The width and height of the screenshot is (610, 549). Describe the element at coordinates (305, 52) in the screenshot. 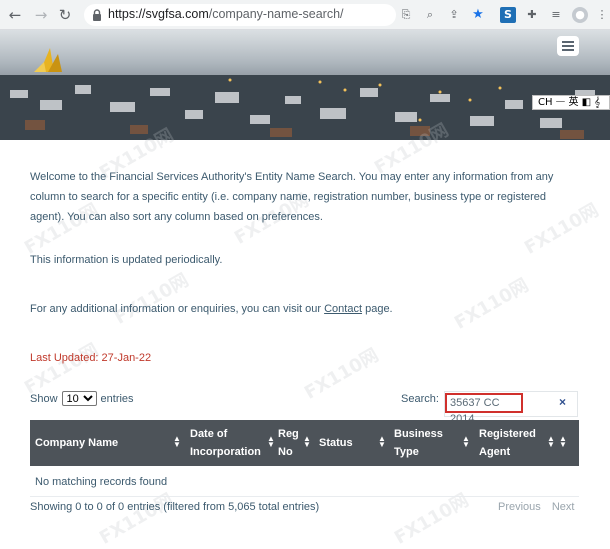

I see `hero-header-strip` at that location.